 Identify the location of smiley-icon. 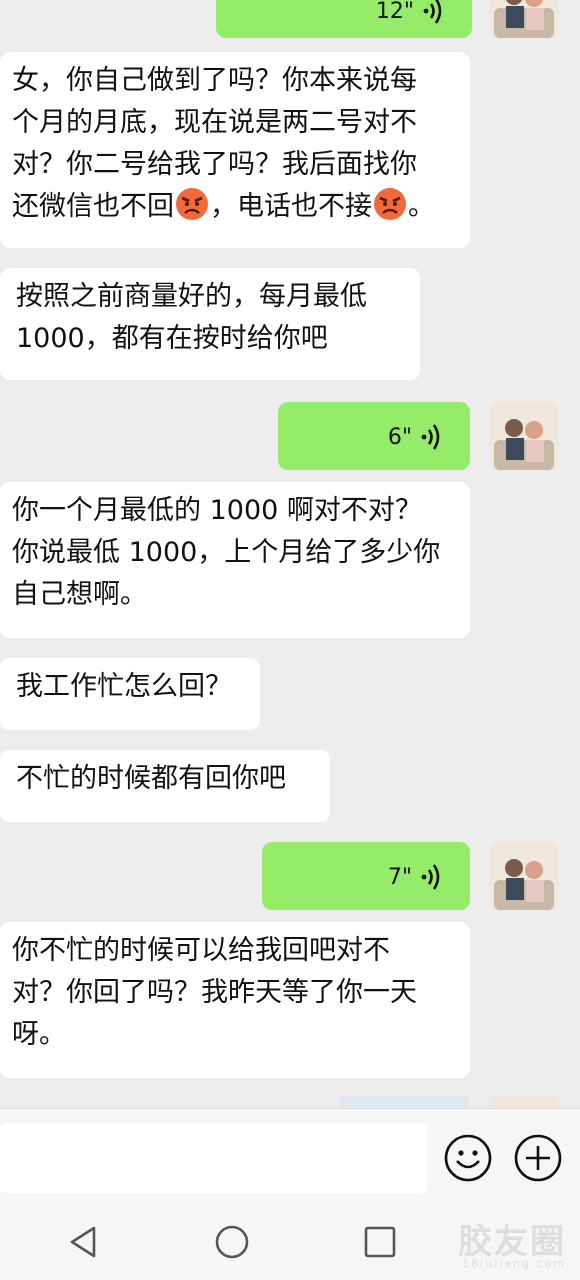
(468, 1158).